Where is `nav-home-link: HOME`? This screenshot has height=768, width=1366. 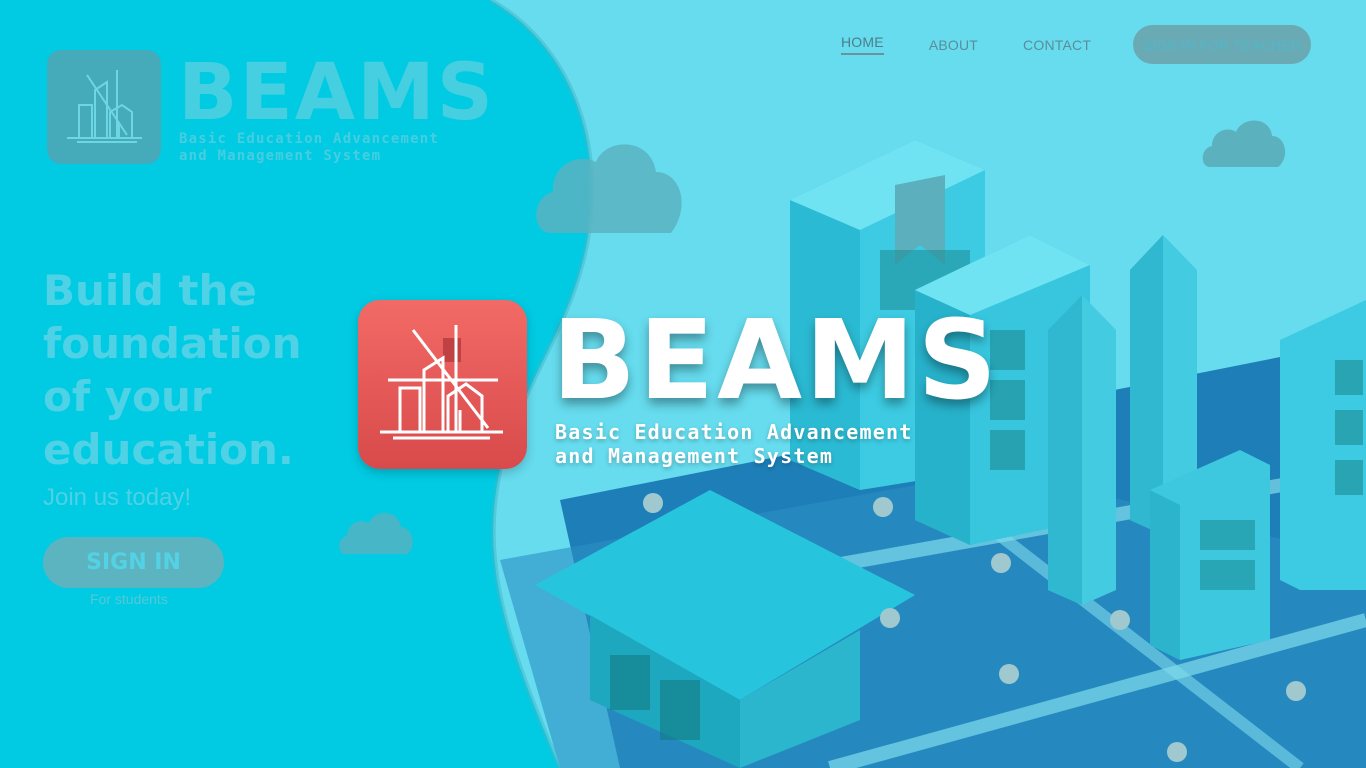 nav-home-link: HOME is located at coordinates (862, 44).